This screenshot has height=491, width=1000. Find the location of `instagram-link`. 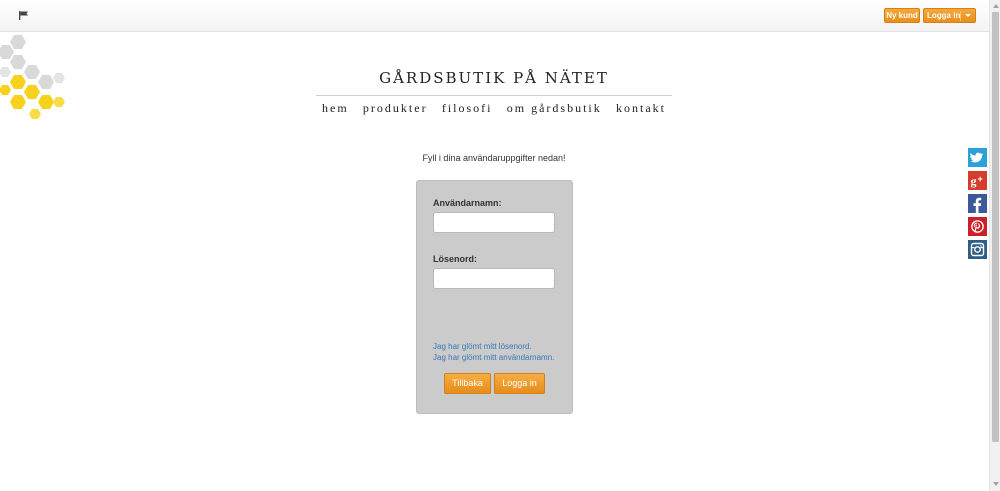

instagram-link is located at coordinates (977, 249).